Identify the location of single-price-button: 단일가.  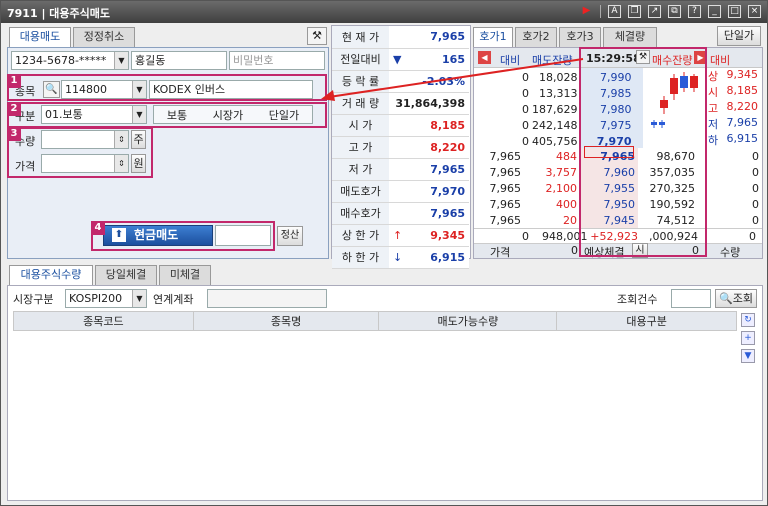
(739, 36).